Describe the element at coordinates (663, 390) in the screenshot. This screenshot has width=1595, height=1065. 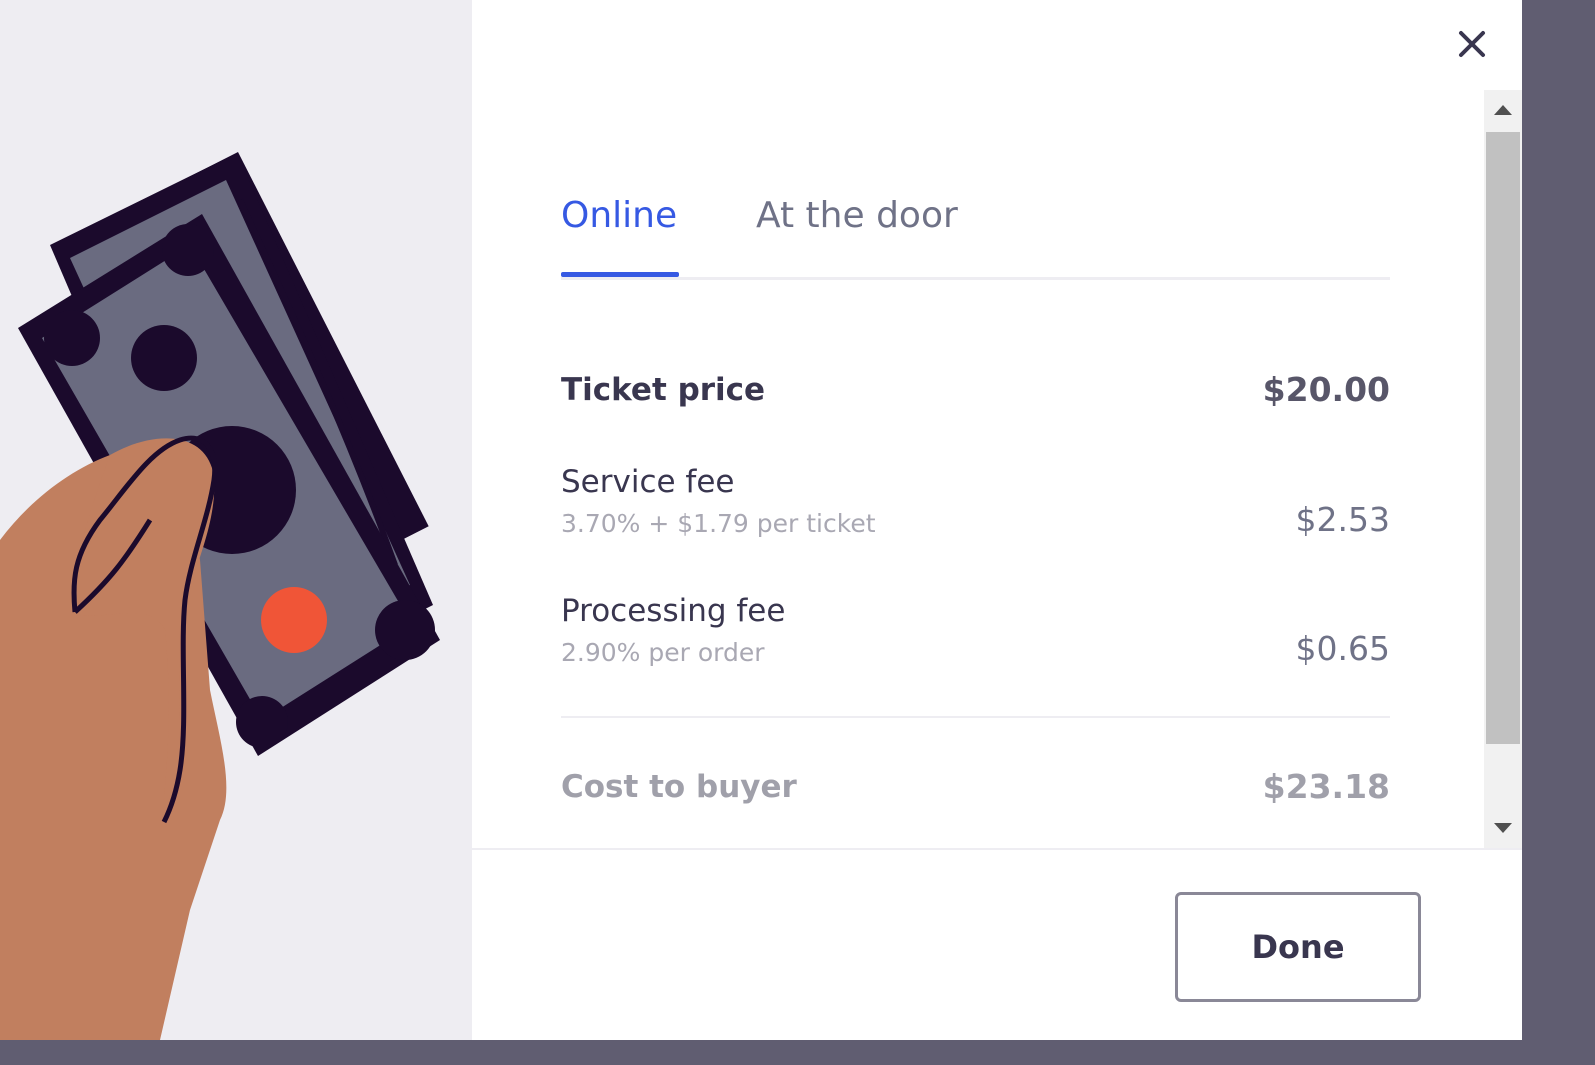
I see `ticket-price-label: Ticket price` at that location.